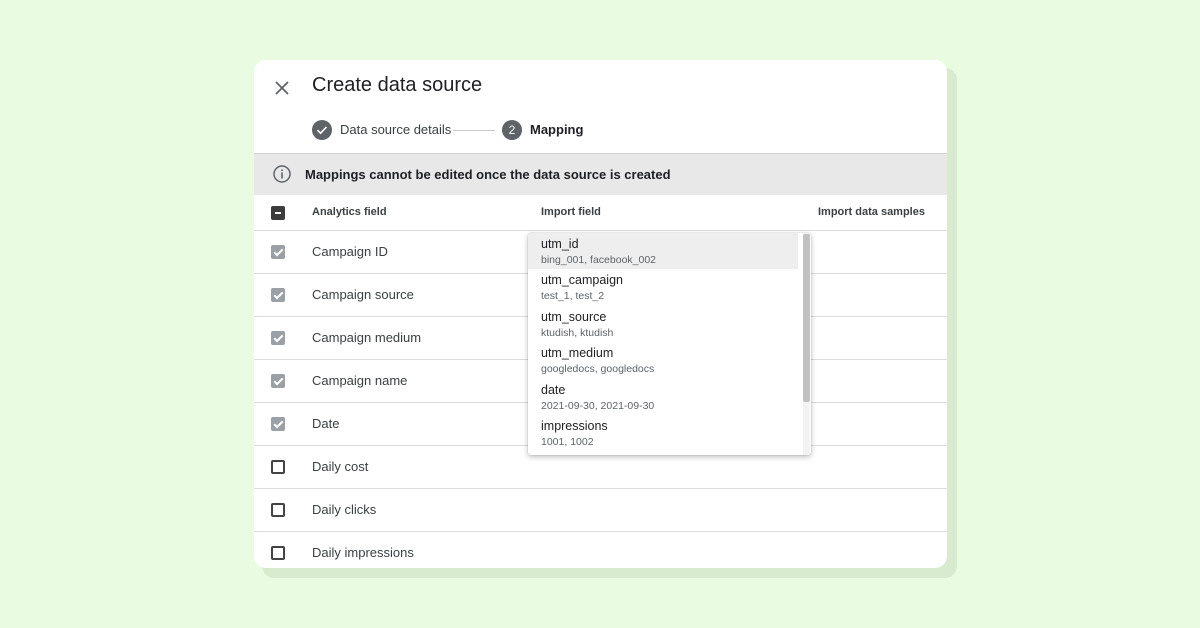  Describe the element at coordinates (669, 287) in the screenshot. I see `dropdown-option: utm_campaign test_1, test_2` at that location.